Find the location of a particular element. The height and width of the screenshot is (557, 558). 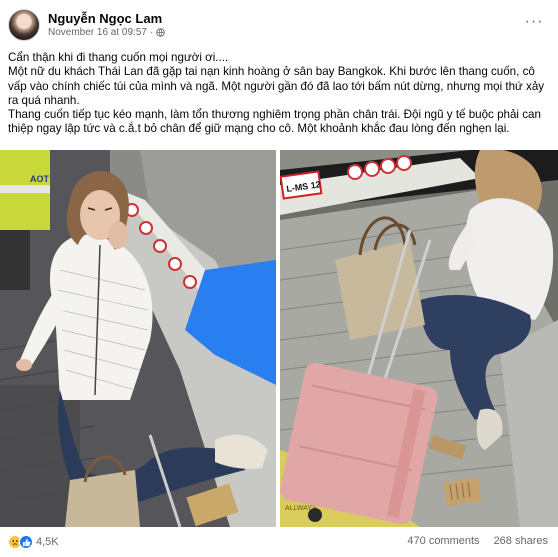

engagement-counts: 470 comments 268 shares is located at coordinates (477, 541).